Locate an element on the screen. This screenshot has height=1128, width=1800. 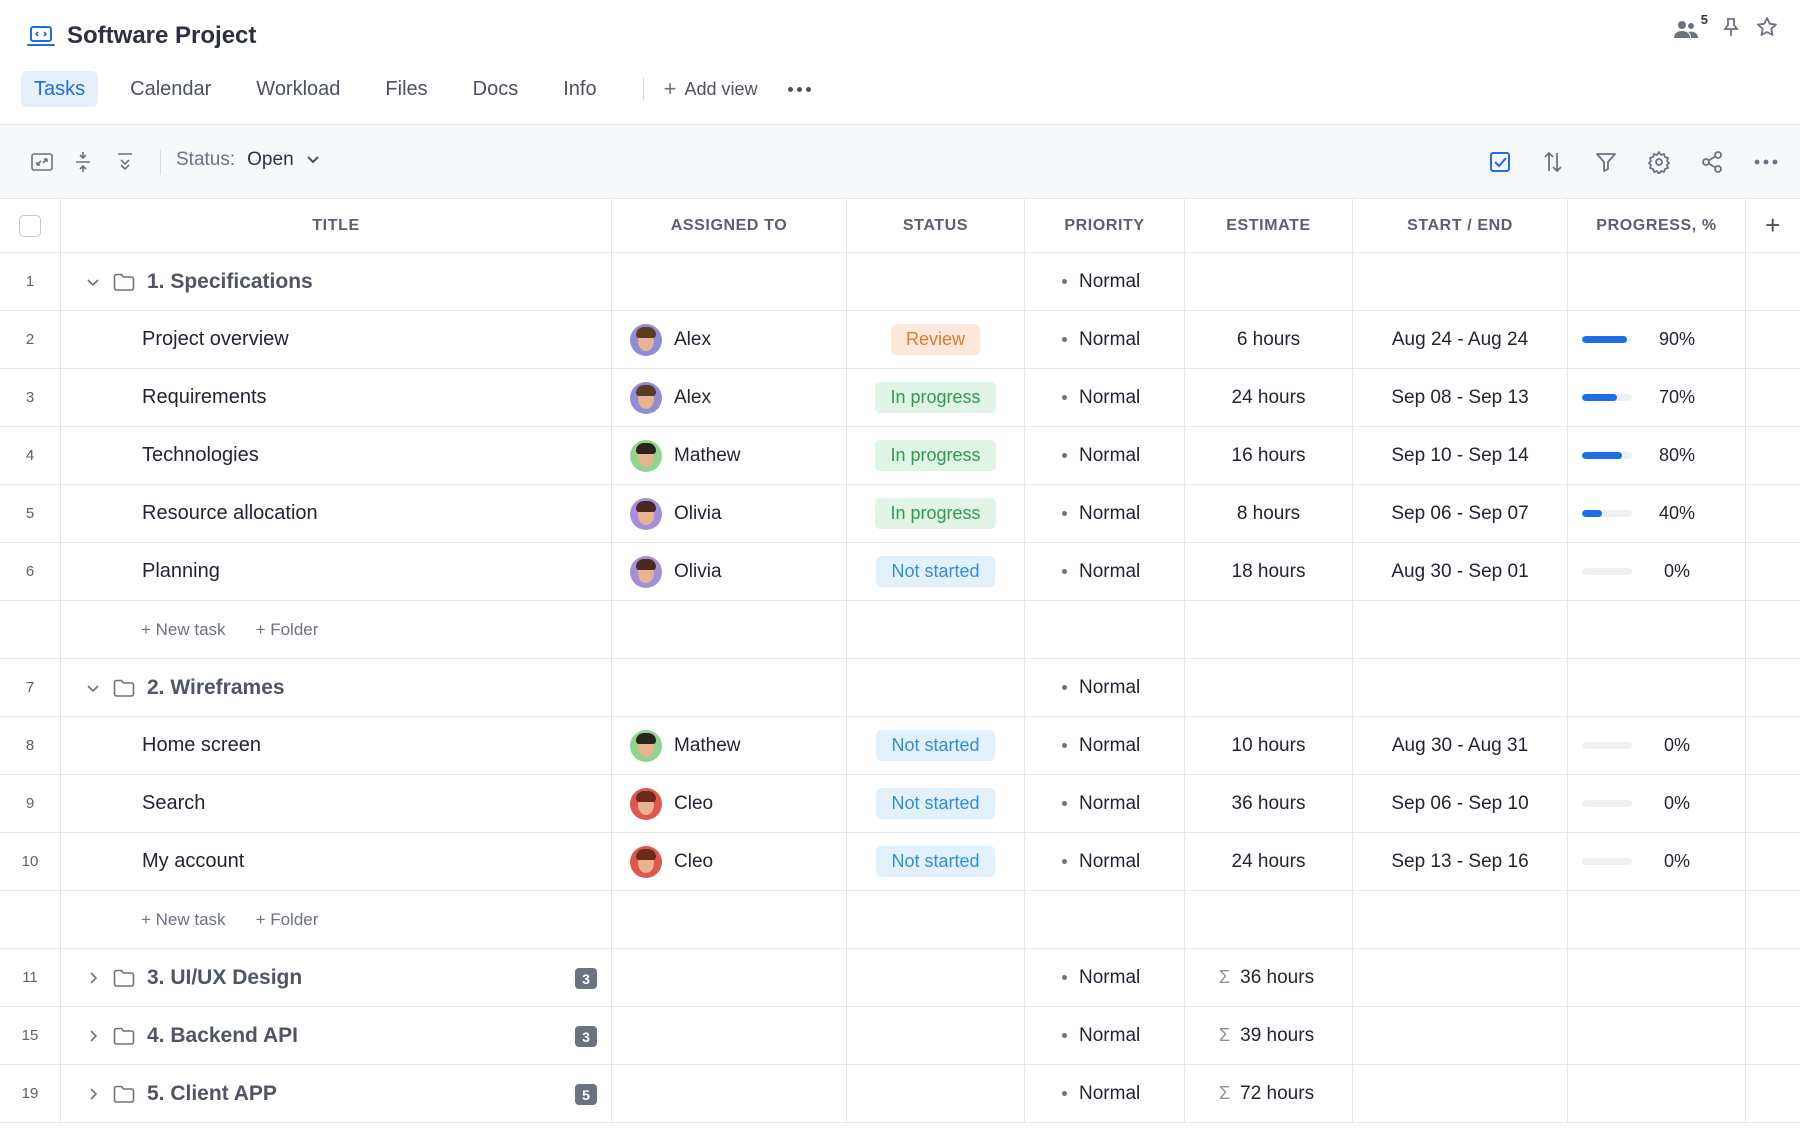
date-range: Sep 10 - Sep 14 is located at coordinates (1459, 456).